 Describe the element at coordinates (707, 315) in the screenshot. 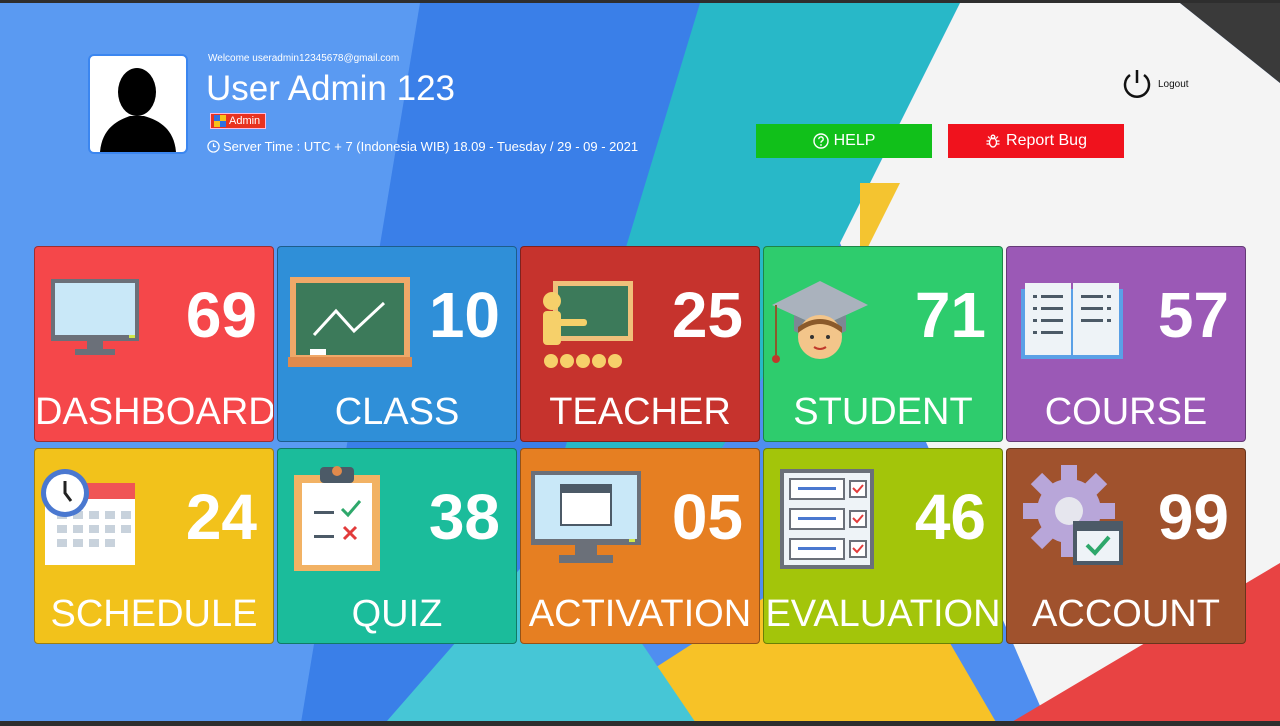

I see `tile-count: 25` at that location.